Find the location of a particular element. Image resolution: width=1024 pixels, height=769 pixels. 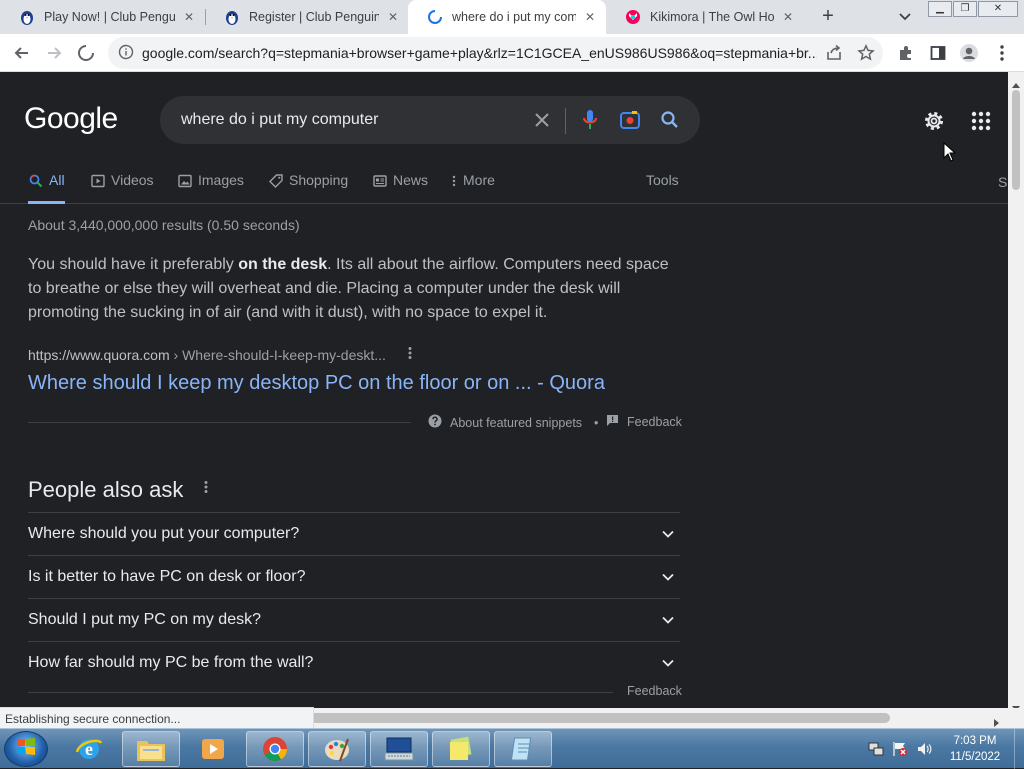

media-player-icon is located at coordinates (213, 749).